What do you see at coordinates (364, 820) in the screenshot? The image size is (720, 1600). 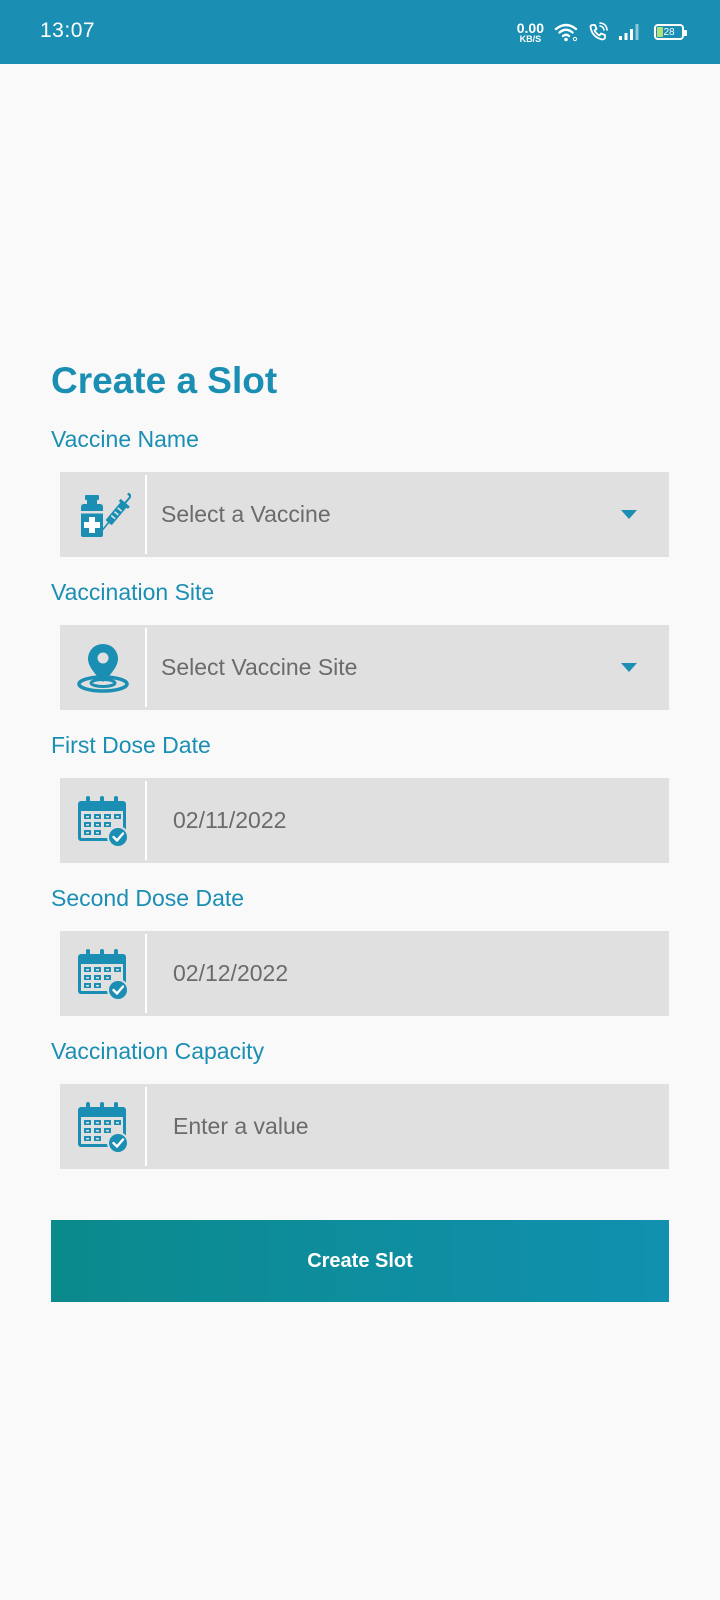 I see `first-dose-date-field: 02/11/2022` at bounding box center [364, 820].